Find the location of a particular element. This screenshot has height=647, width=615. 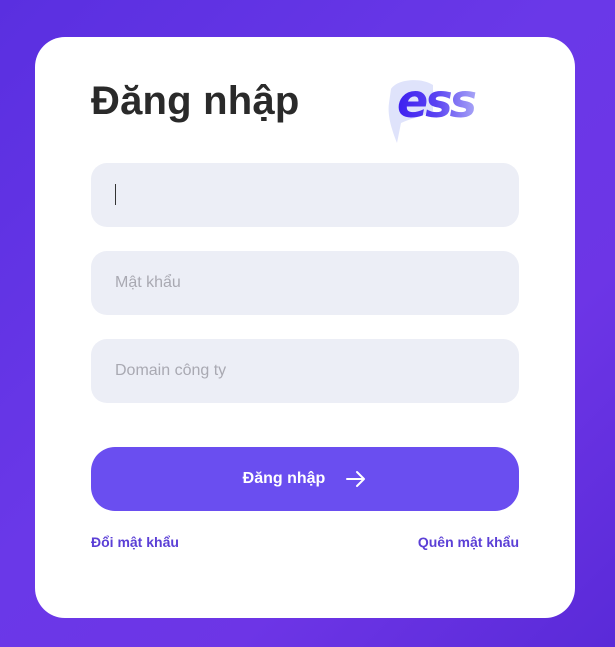

password-input is located at coordinates (305, 283).